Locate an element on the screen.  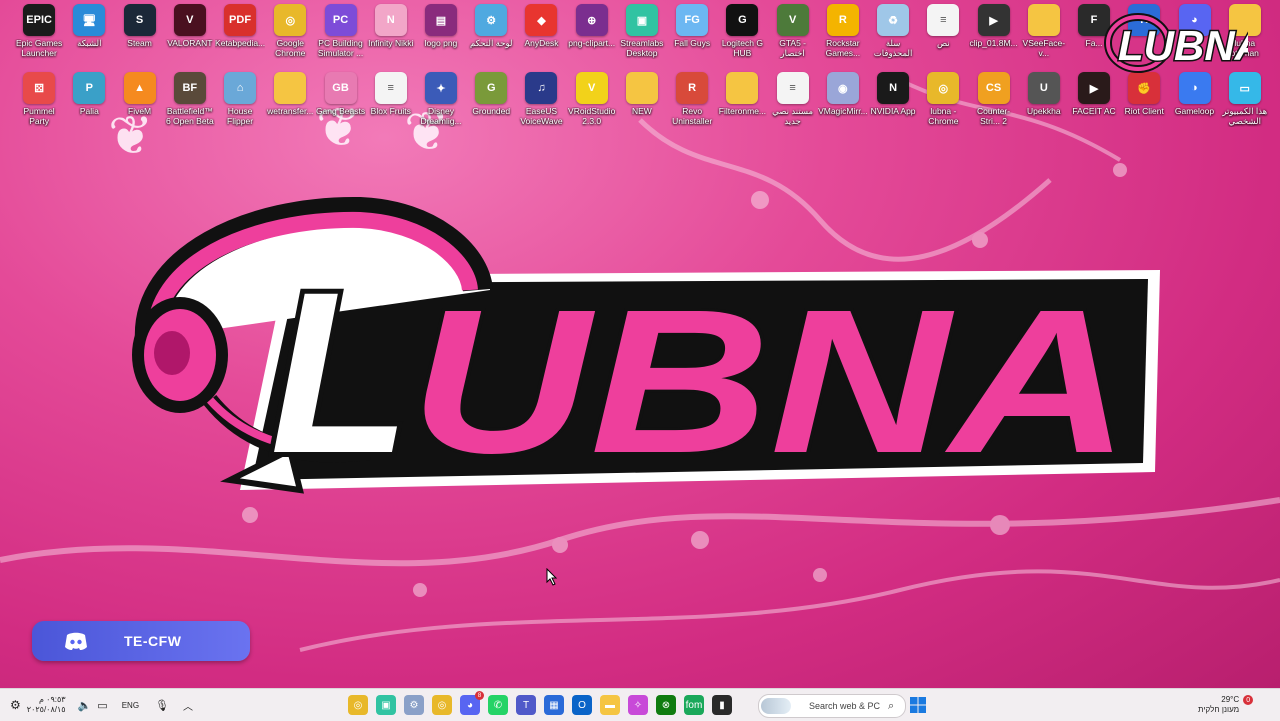
desktop-icon: N Infinity Nikki is located at coordinates (391, 31).